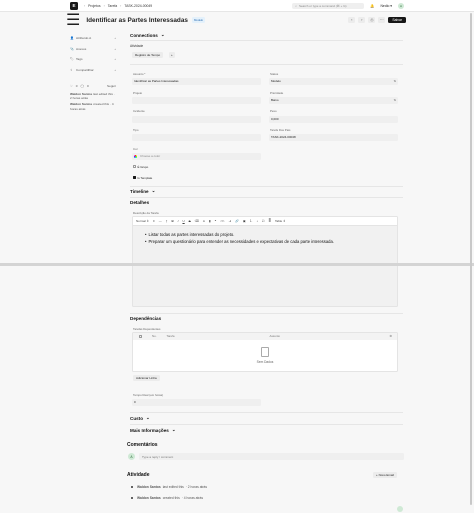 This screenshot has height=513, width=474. I want to click on peso-label: Peso, so click(273, 111).